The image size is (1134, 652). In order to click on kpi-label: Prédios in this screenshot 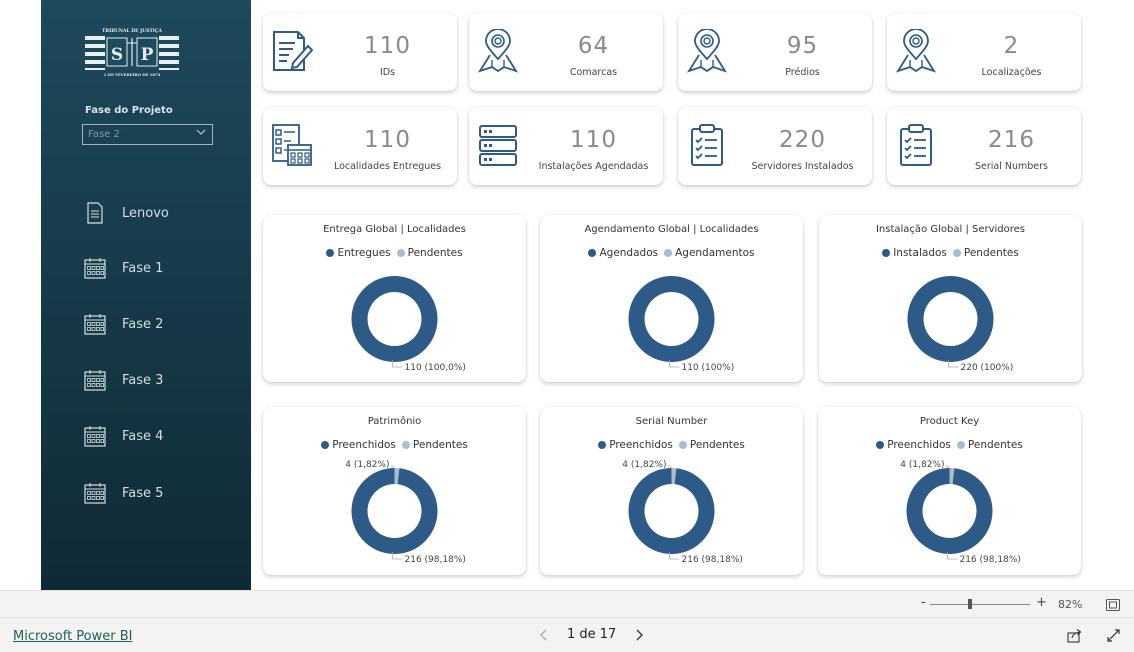, I will do `click(802, 72)`.